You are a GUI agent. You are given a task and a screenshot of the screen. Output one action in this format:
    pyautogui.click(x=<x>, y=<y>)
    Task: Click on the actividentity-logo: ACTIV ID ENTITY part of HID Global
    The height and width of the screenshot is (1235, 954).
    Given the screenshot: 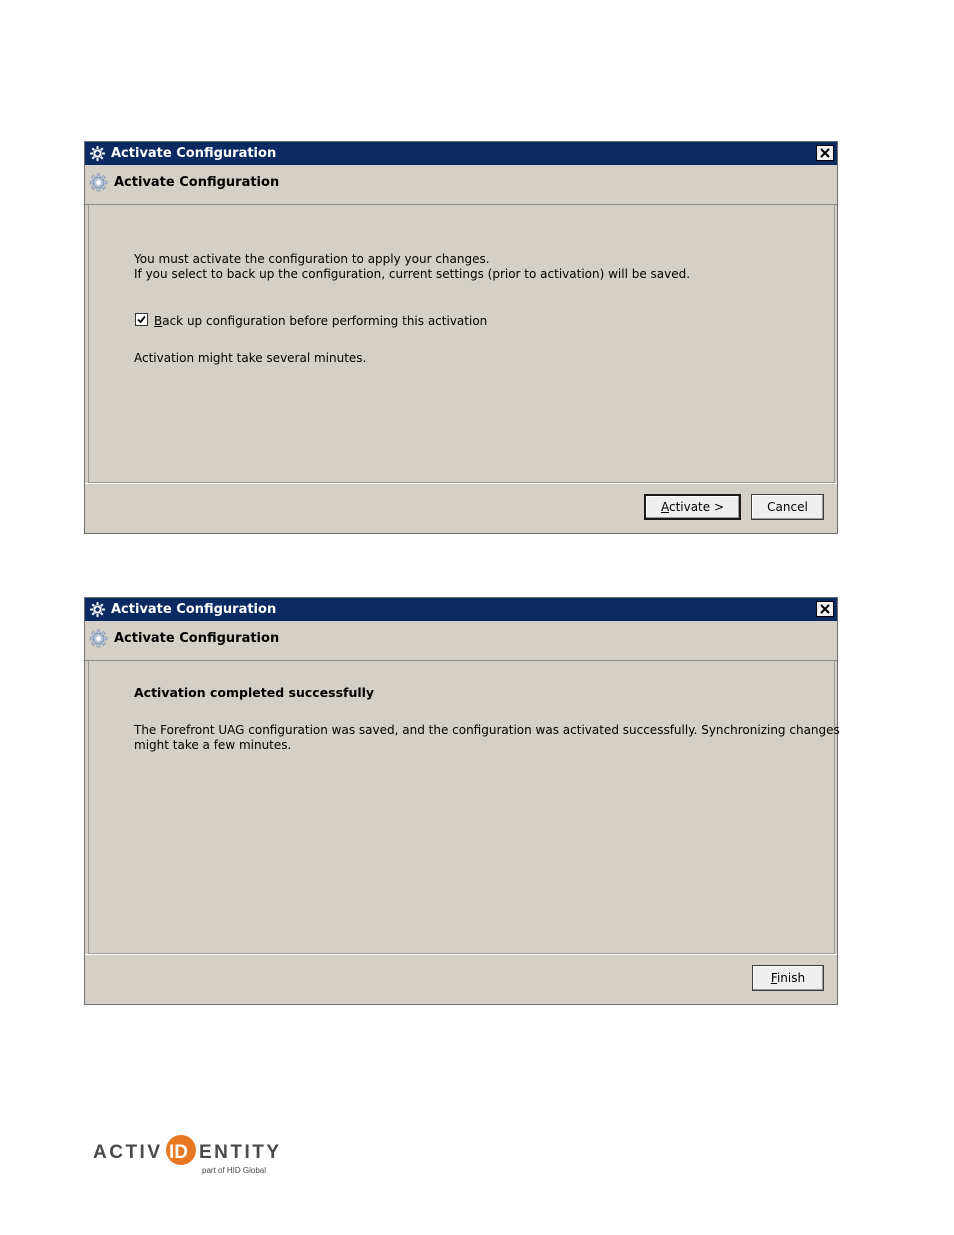 What is the action you would take?
    pyautogui.click(x=198, y=1155)
    